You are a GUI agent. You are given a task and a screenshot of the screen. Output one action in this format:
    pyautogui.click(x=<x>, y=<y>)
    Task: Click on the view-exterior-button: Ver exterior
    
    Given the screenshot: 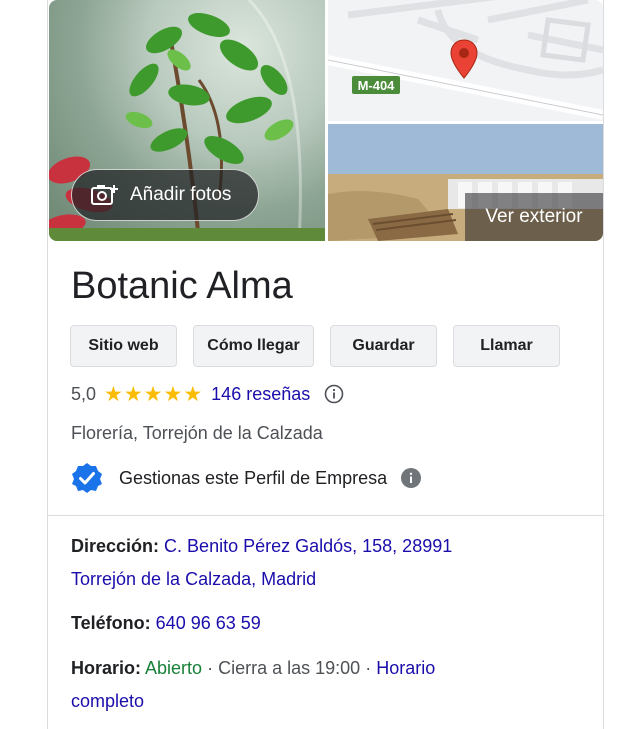 What is the action you would take?
    pyautogui.click(x=534, y=217)
    